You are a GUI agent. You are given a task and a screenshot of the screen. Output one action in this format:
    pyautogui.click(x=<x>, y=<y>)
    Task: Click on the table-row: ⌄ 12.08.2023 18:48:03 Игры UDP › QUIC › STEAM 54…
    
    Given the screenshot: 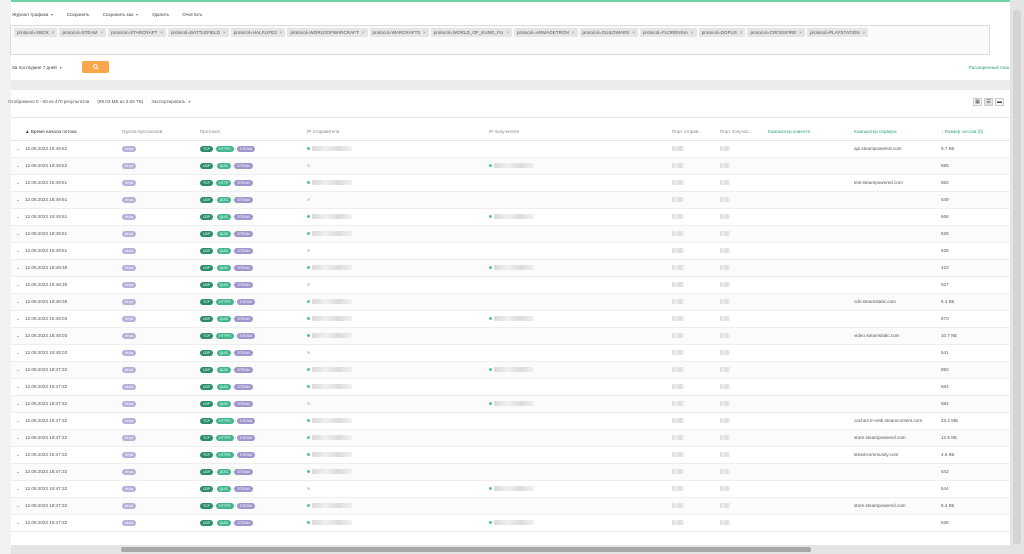 What is the action you would take?
    pyautogui.click(x=517, y=353)
    